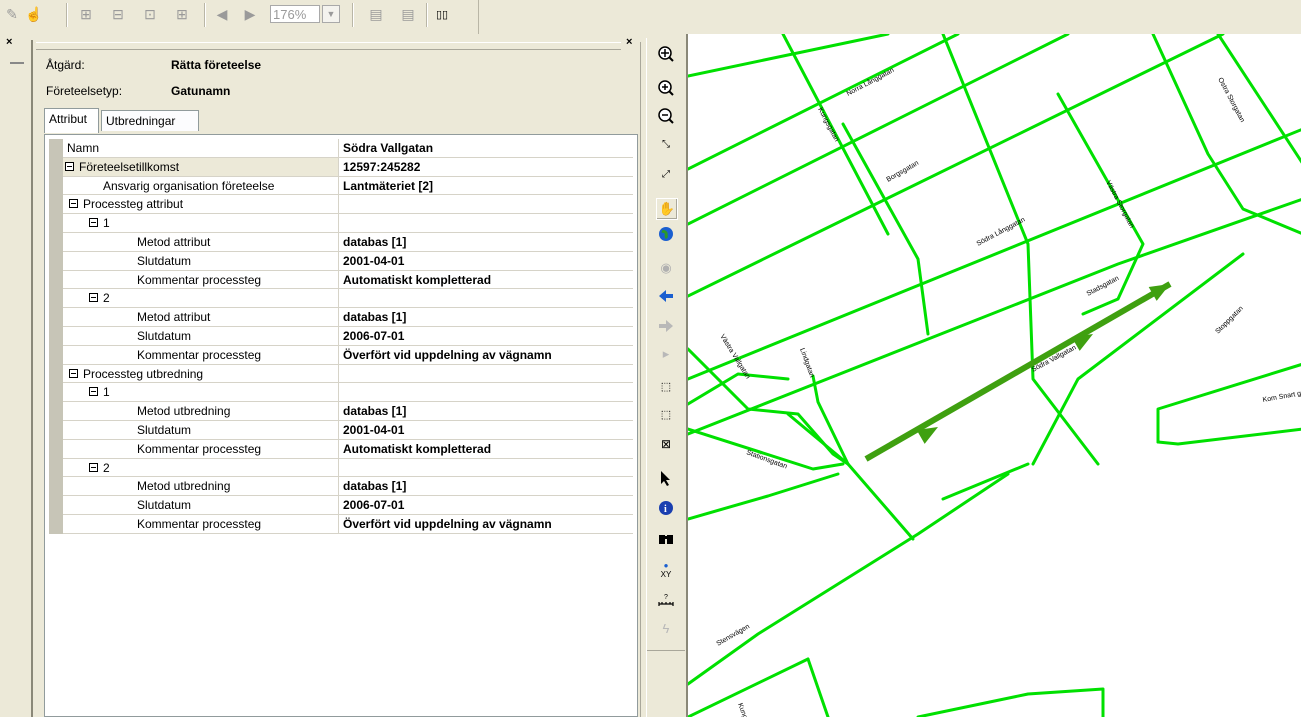 This screenshot has width=1301, height=717. What do you see at coordinates (666, 296) in the screenshot?
I see `back-arrow-icon` at bounding box center [666, 296].